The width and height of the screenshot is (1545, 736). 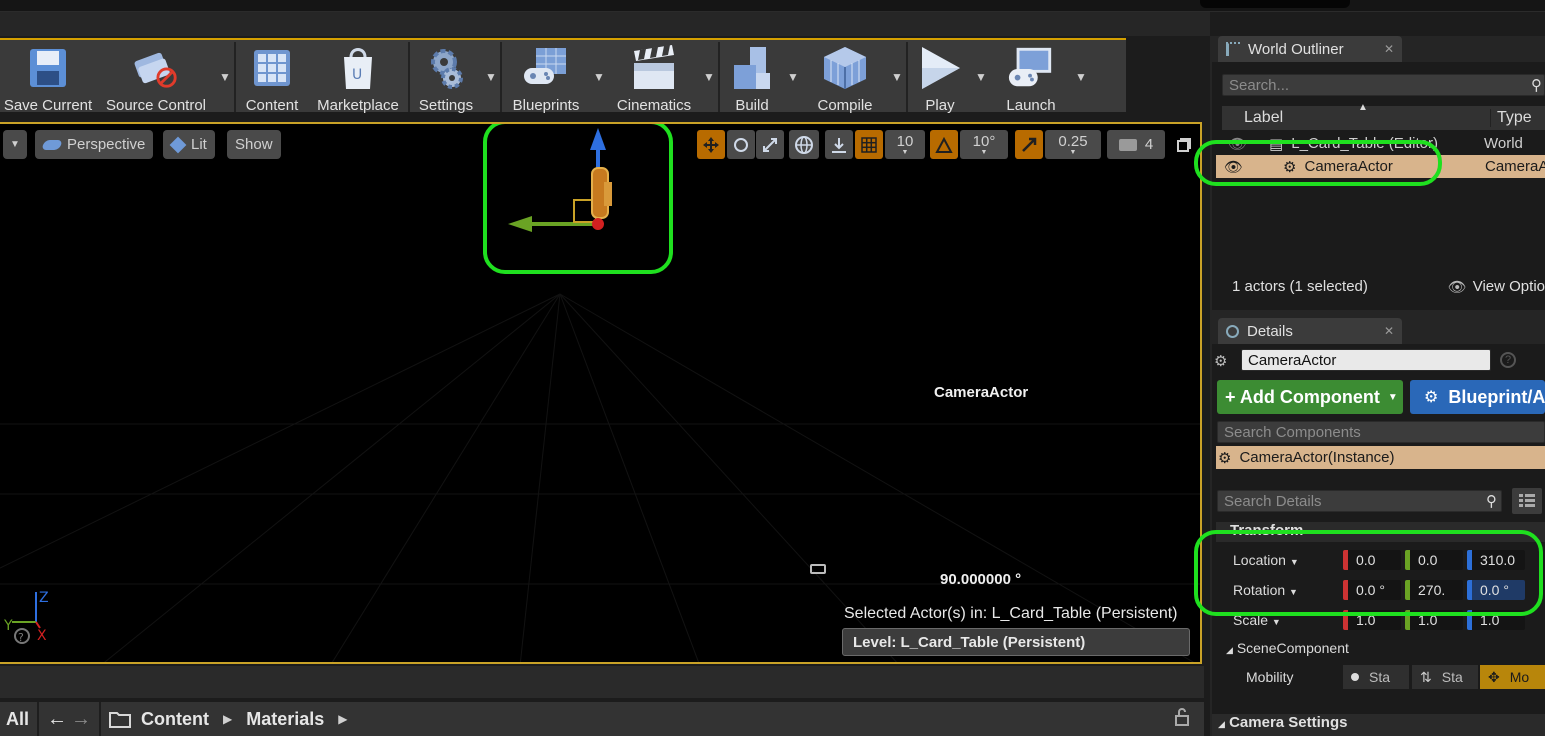 I want to click on history-back-icon: ←, so click(x=57, y=719).